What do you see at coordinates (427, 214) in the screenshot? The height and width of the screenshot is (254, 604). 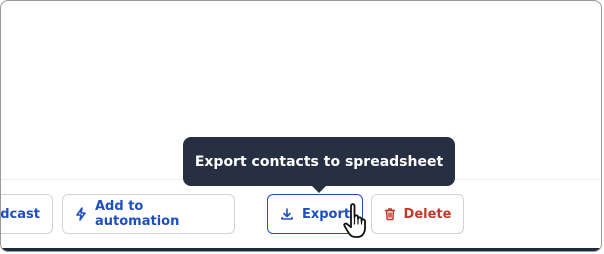 I see `delete-label: Delete` at bounding box center [427, 214].